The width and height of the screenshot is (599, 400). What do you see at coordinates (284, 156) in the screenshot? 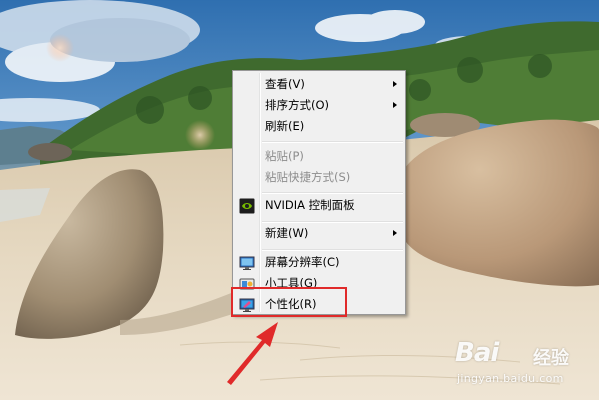
I see `menu-item-label: 粘贴(P)` at bounding box center [284, 156].